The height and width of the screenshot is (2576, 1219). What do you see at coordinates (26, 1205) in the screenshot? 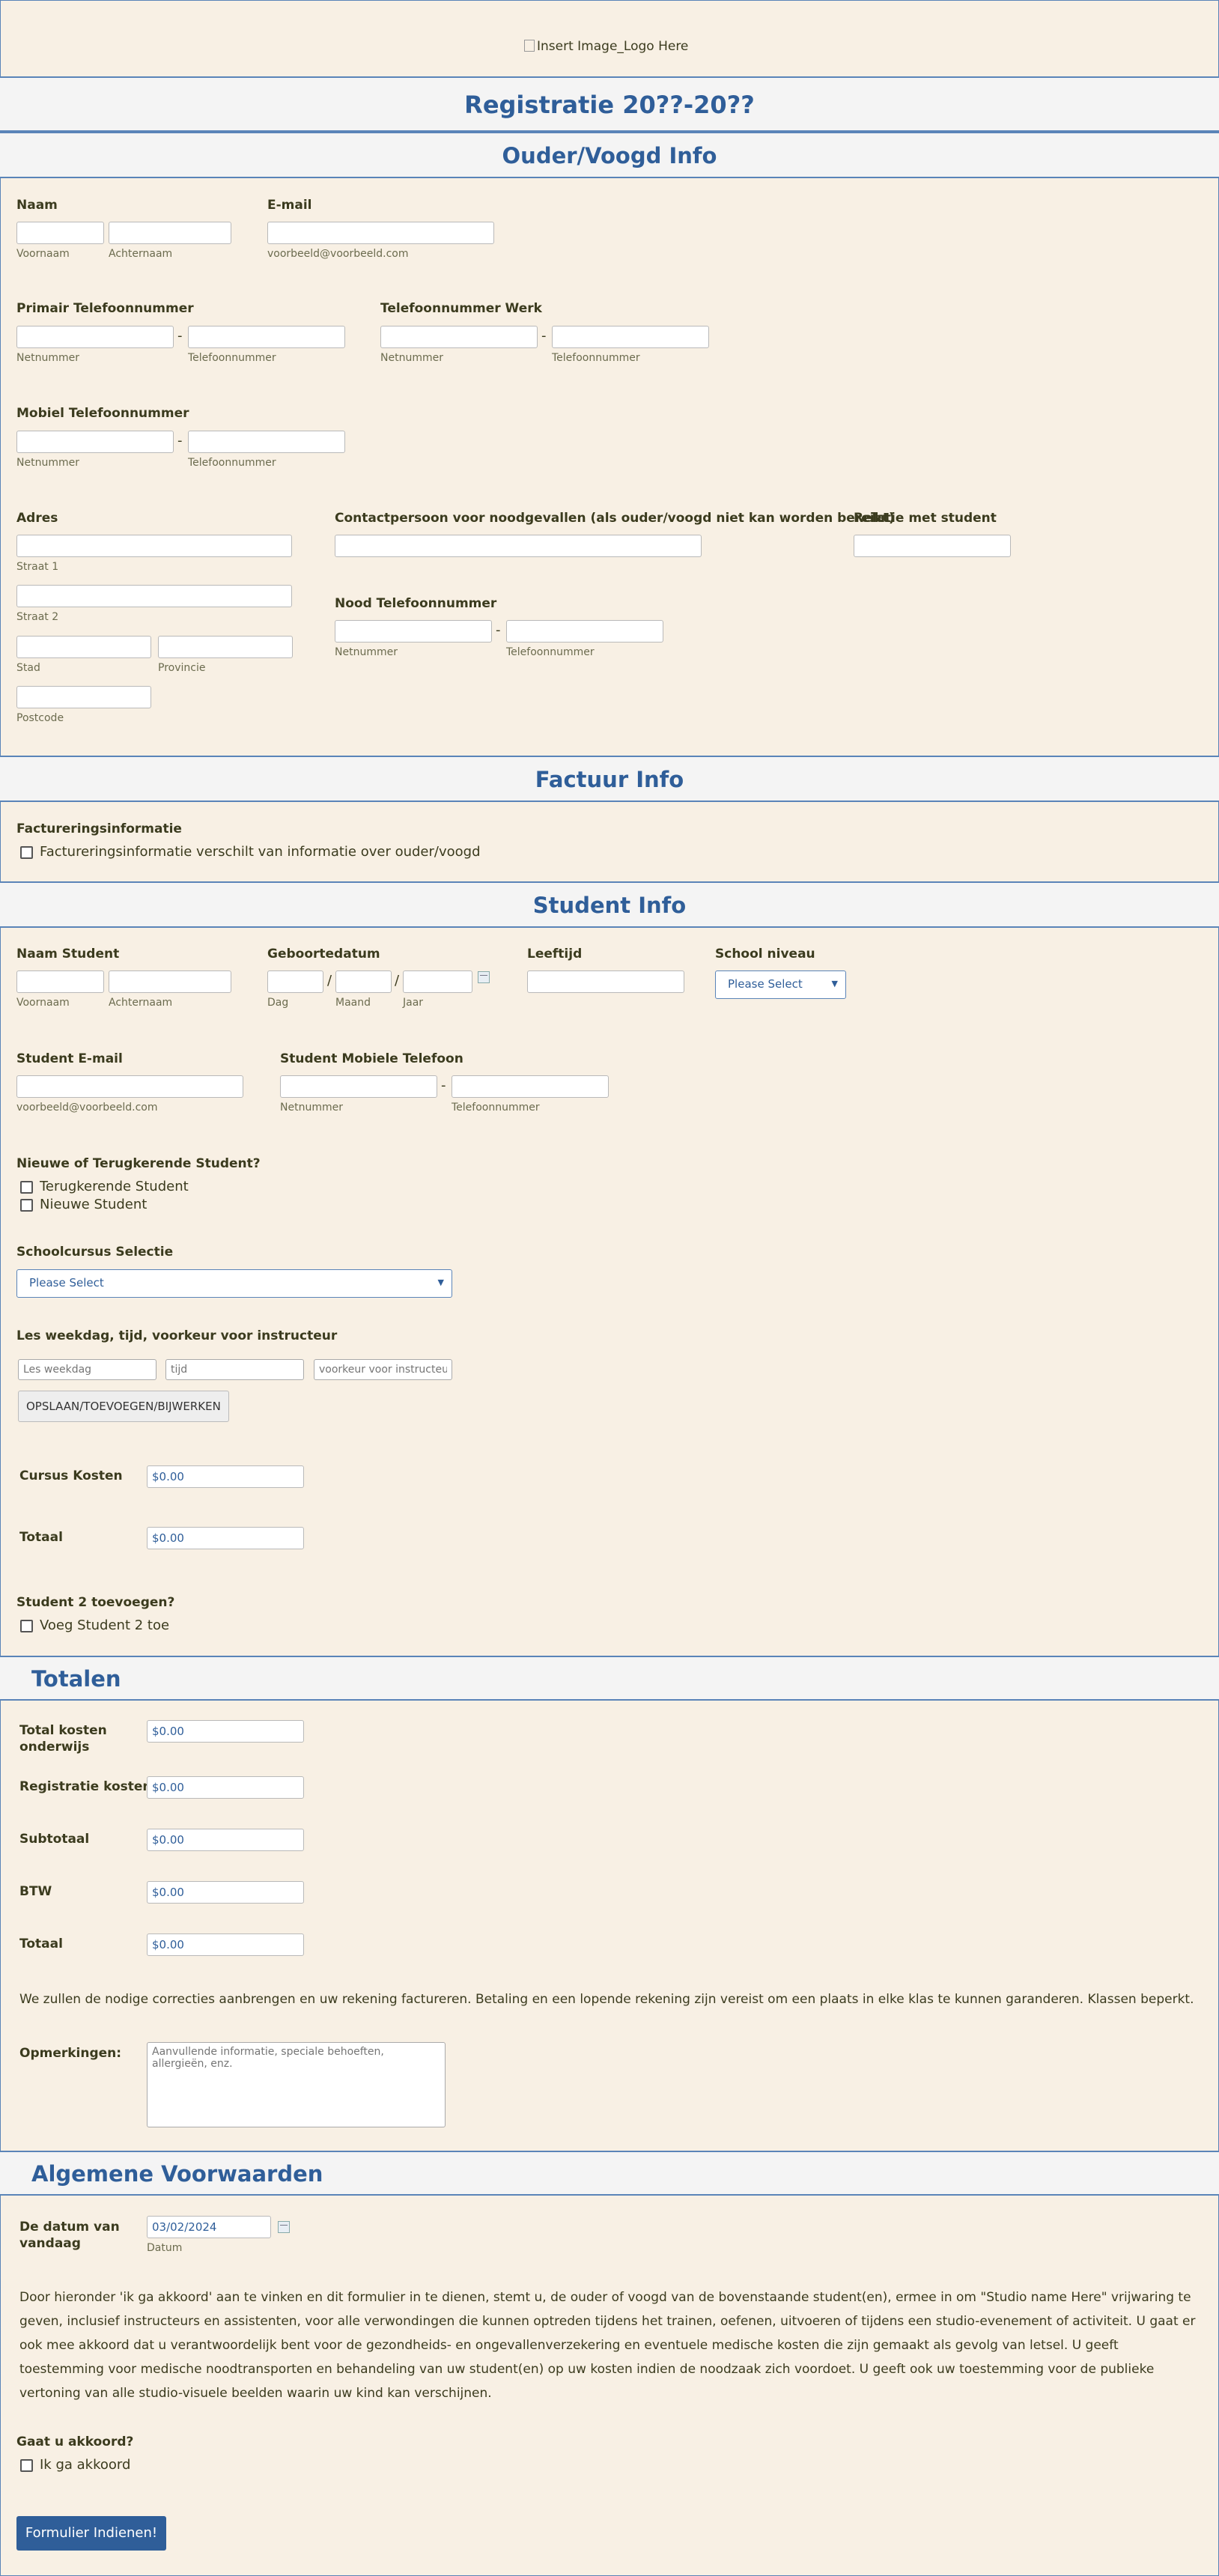
I see `new-student-checkbox` at bounding box center [26, 1205].